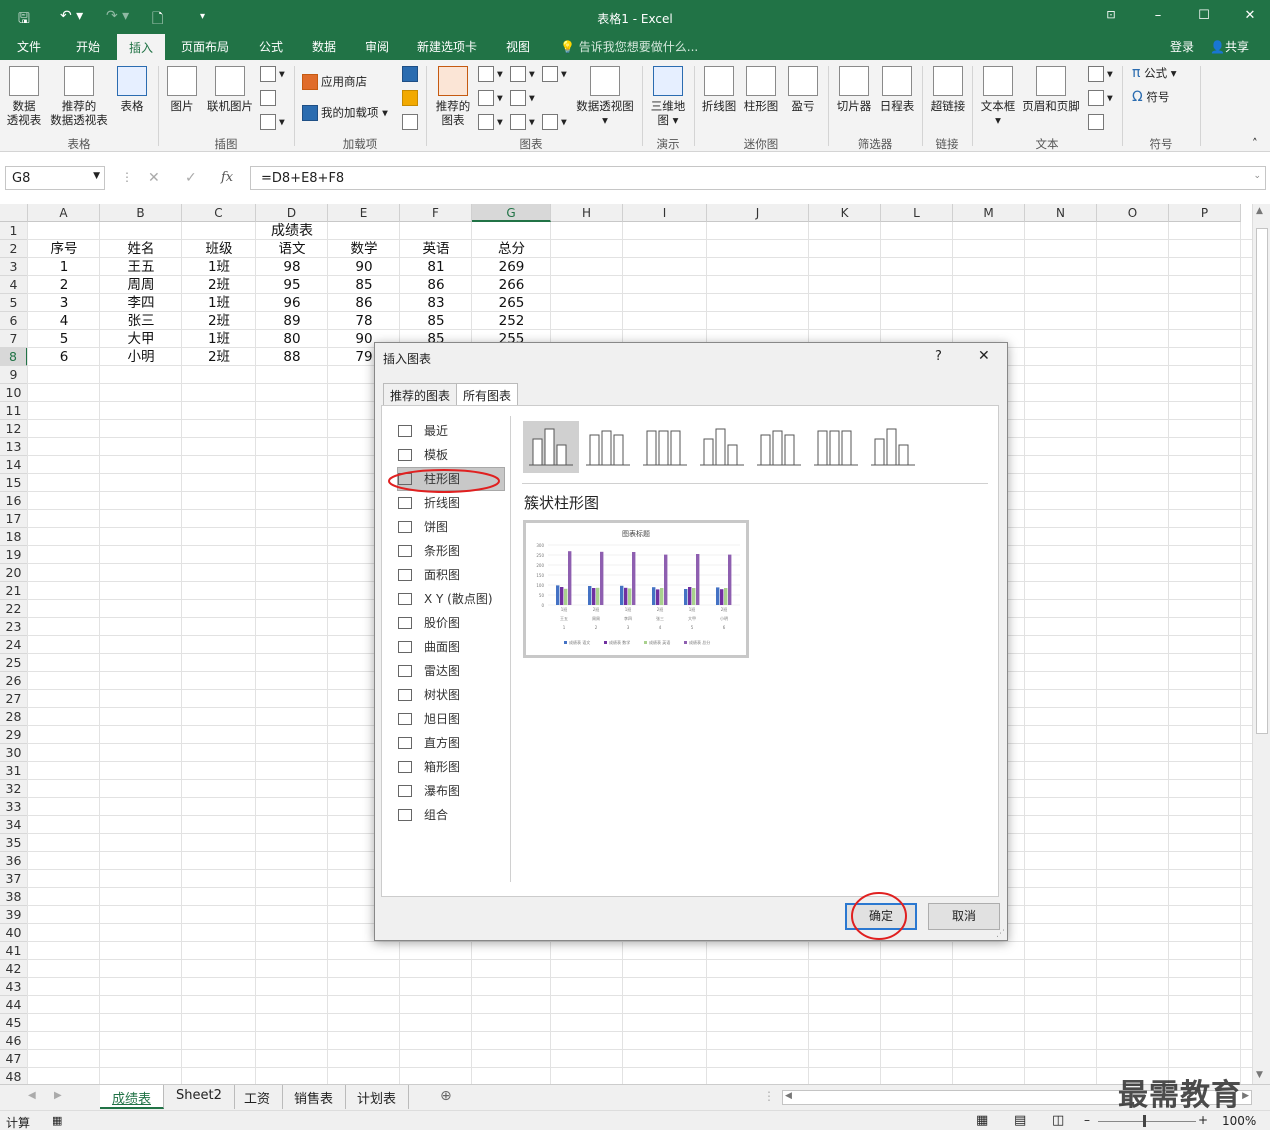  I want to click on sparkline-column-button: 柱形图, so click(761, 89).